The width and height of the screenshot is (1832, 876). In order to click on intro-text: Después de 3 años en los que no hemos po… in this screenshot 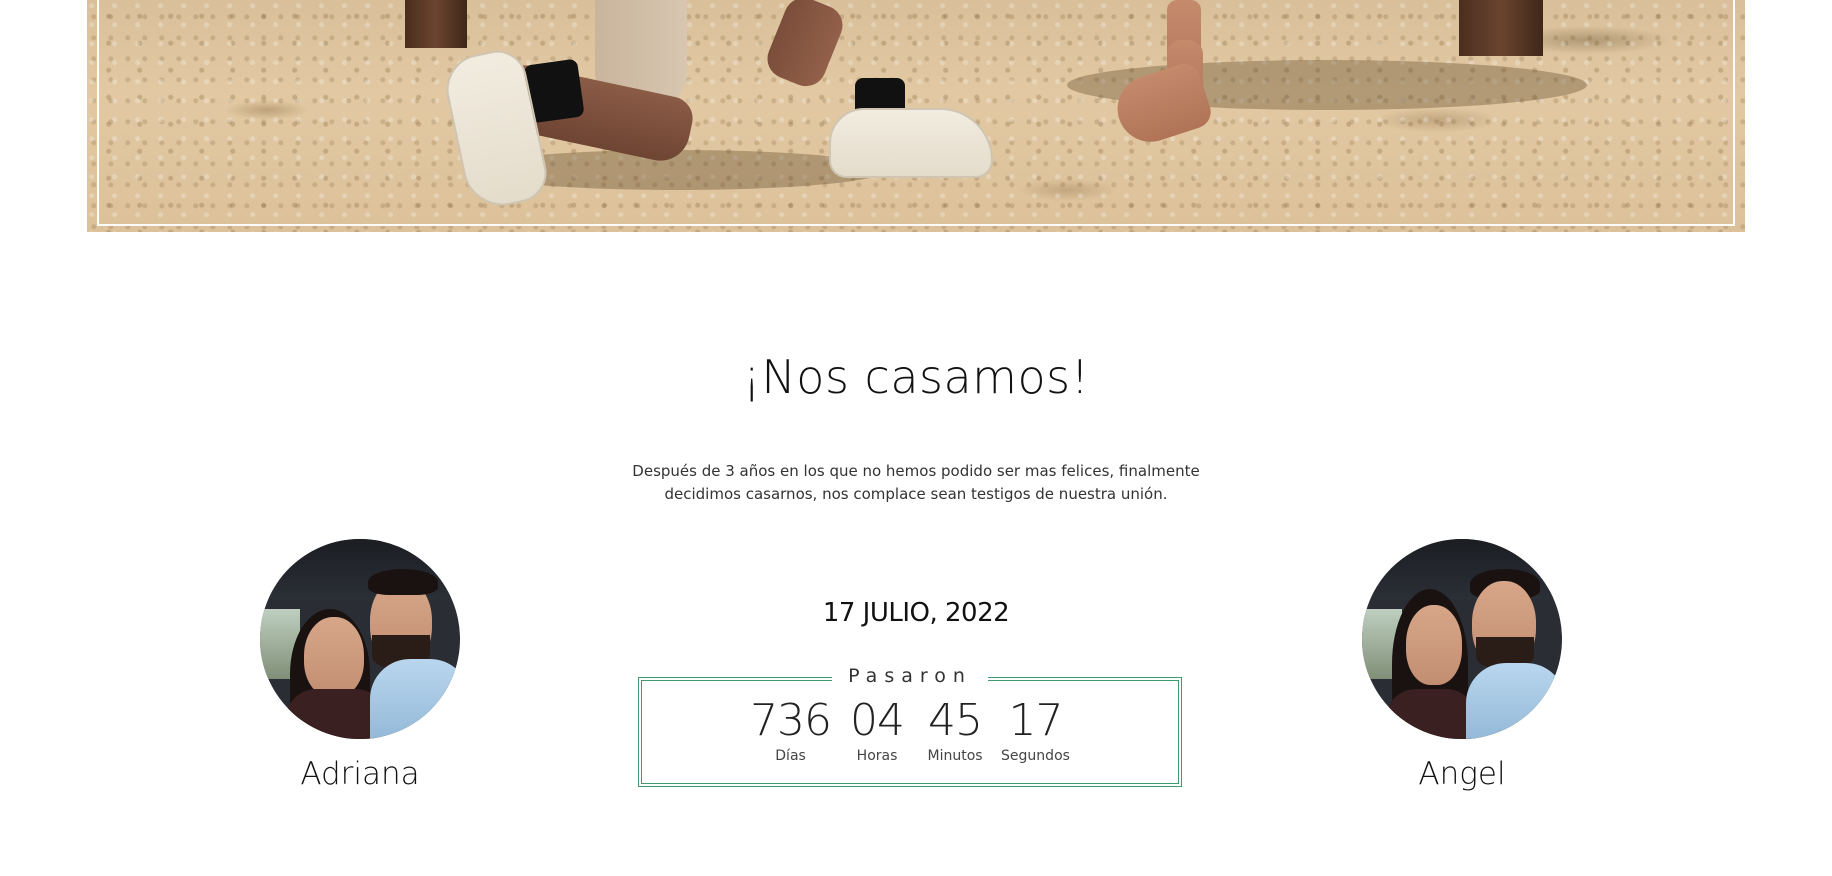, I will do `click(916, 482)`.